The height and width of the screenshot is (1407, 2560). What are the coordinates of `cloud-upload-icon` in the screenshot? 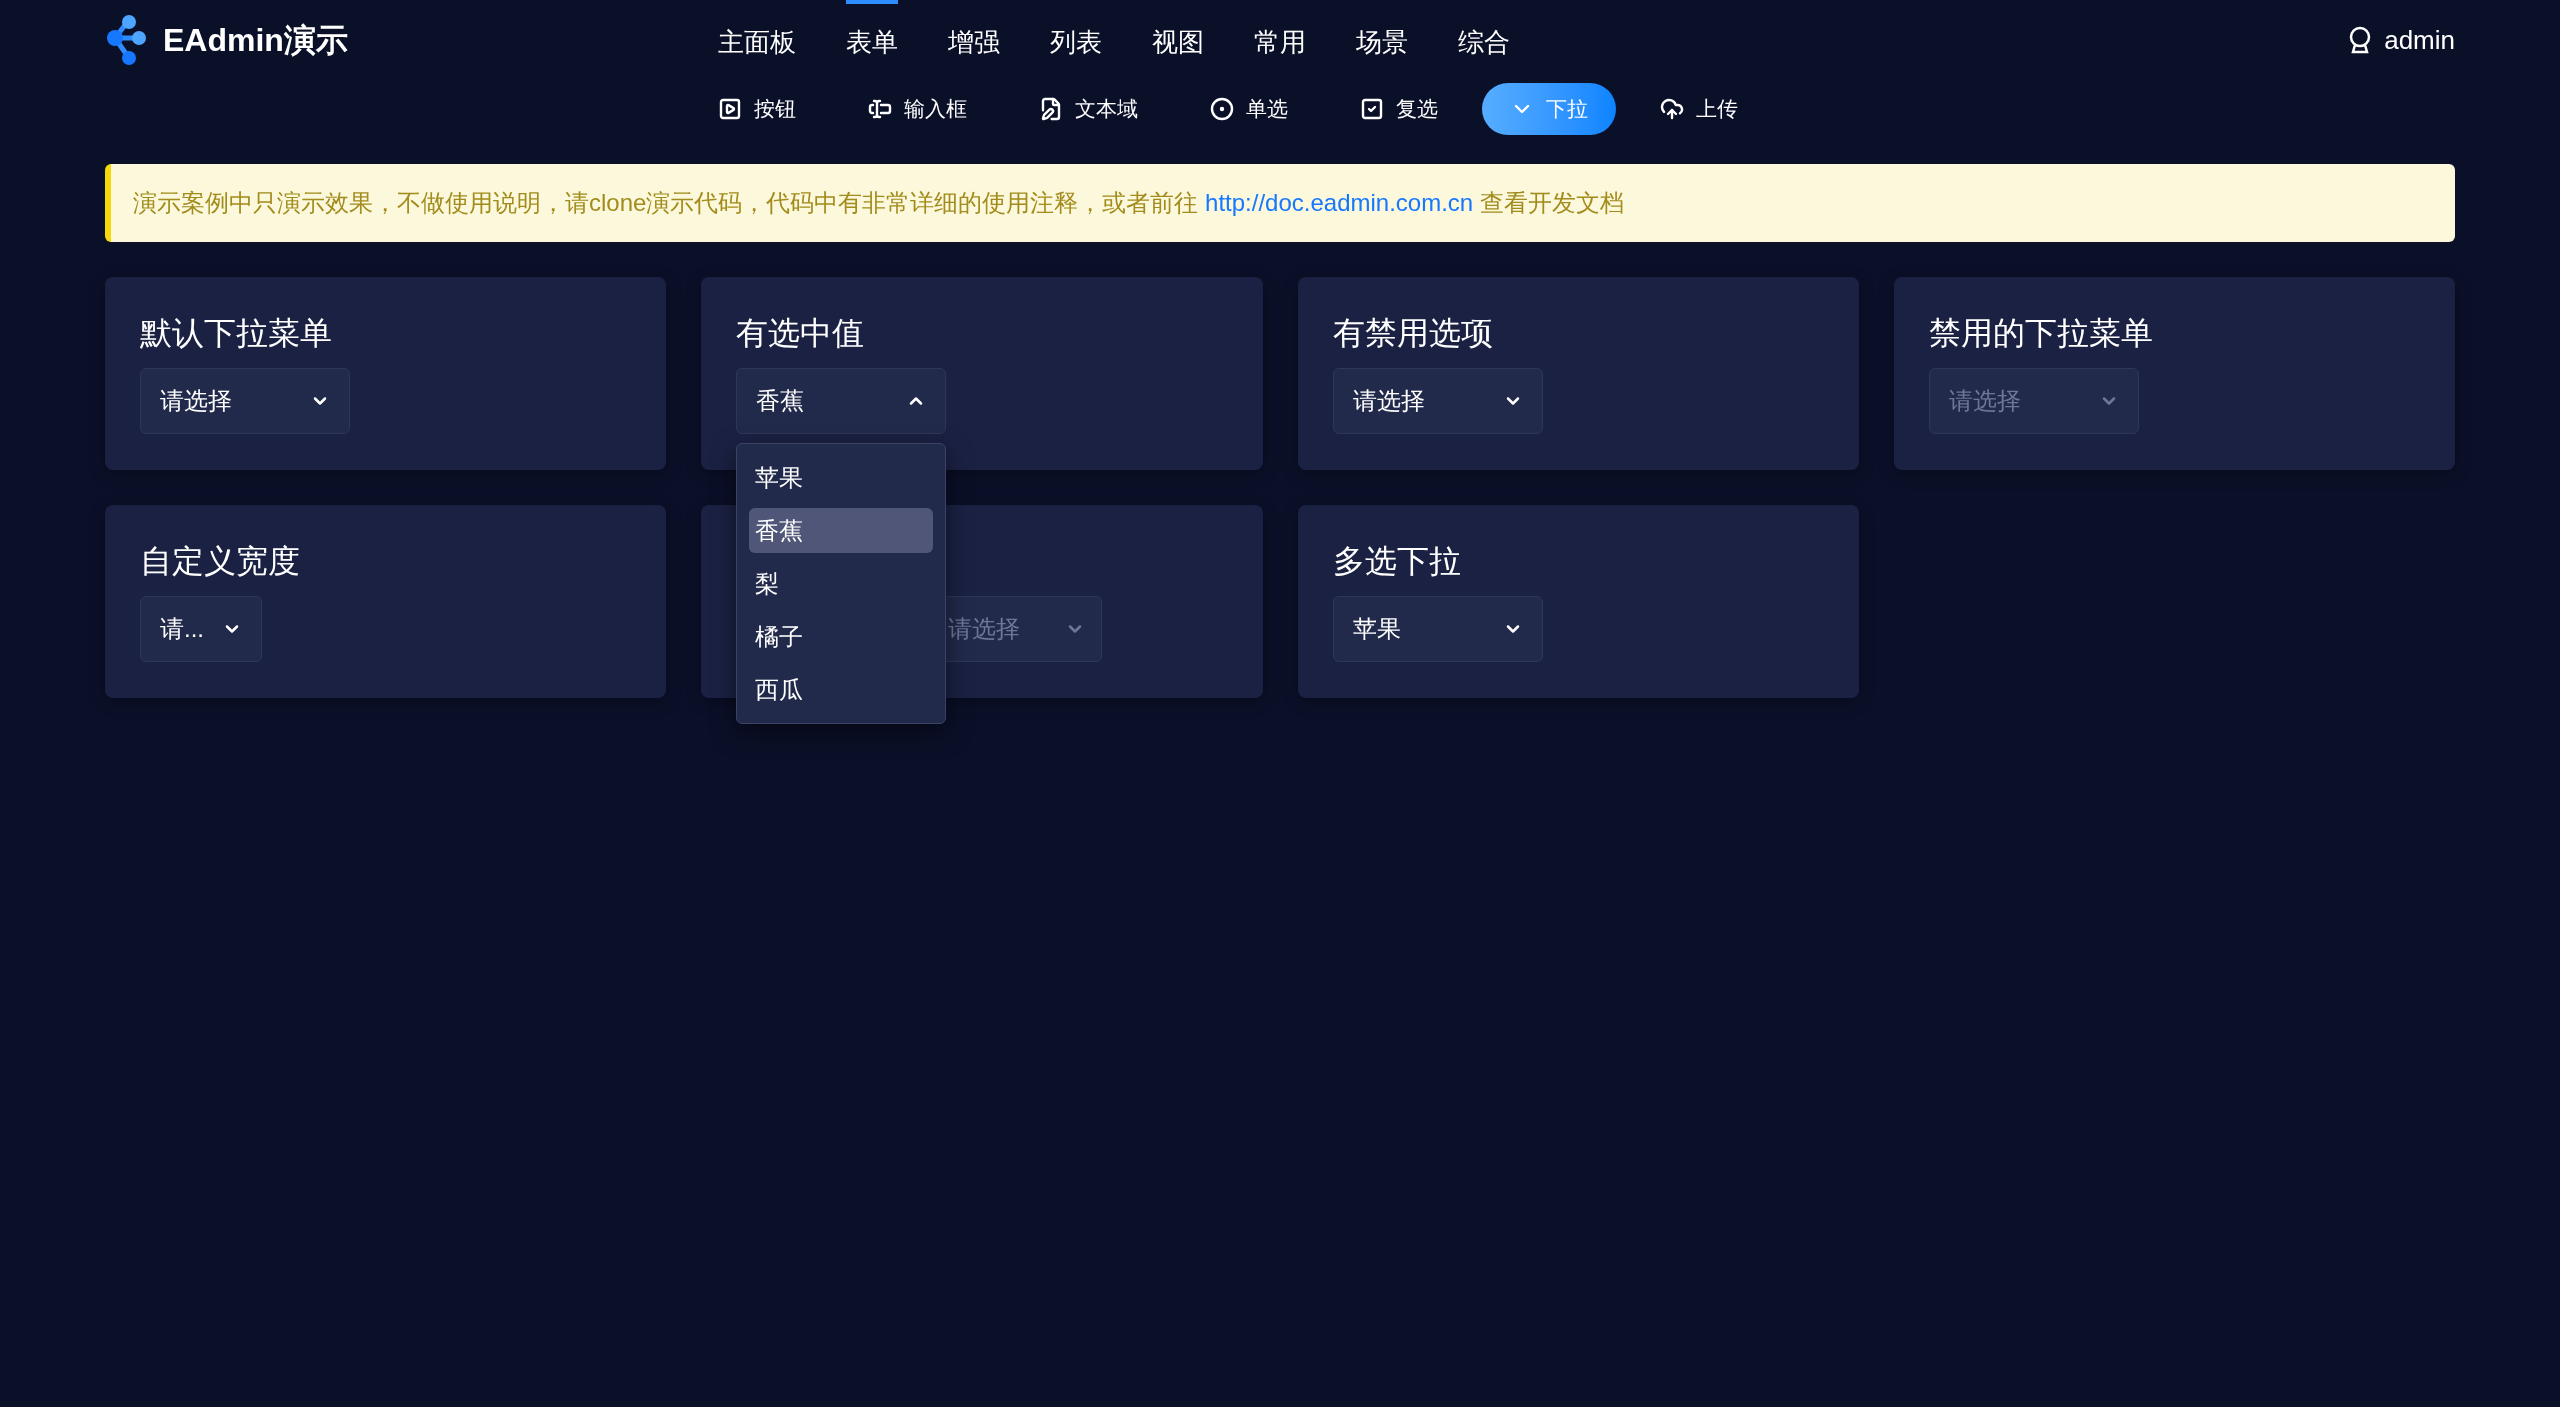 It's located at (1672, 109).